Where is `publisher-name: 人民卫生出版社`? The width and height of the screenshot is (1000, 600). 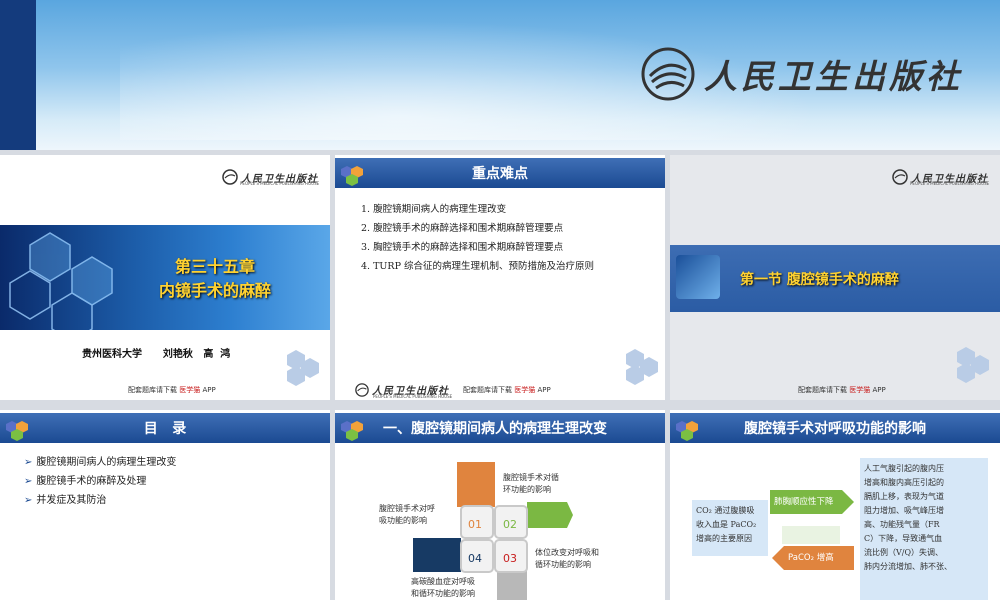 publisher-name: 人民卫生出版社 is located at coordinates (833, 76).